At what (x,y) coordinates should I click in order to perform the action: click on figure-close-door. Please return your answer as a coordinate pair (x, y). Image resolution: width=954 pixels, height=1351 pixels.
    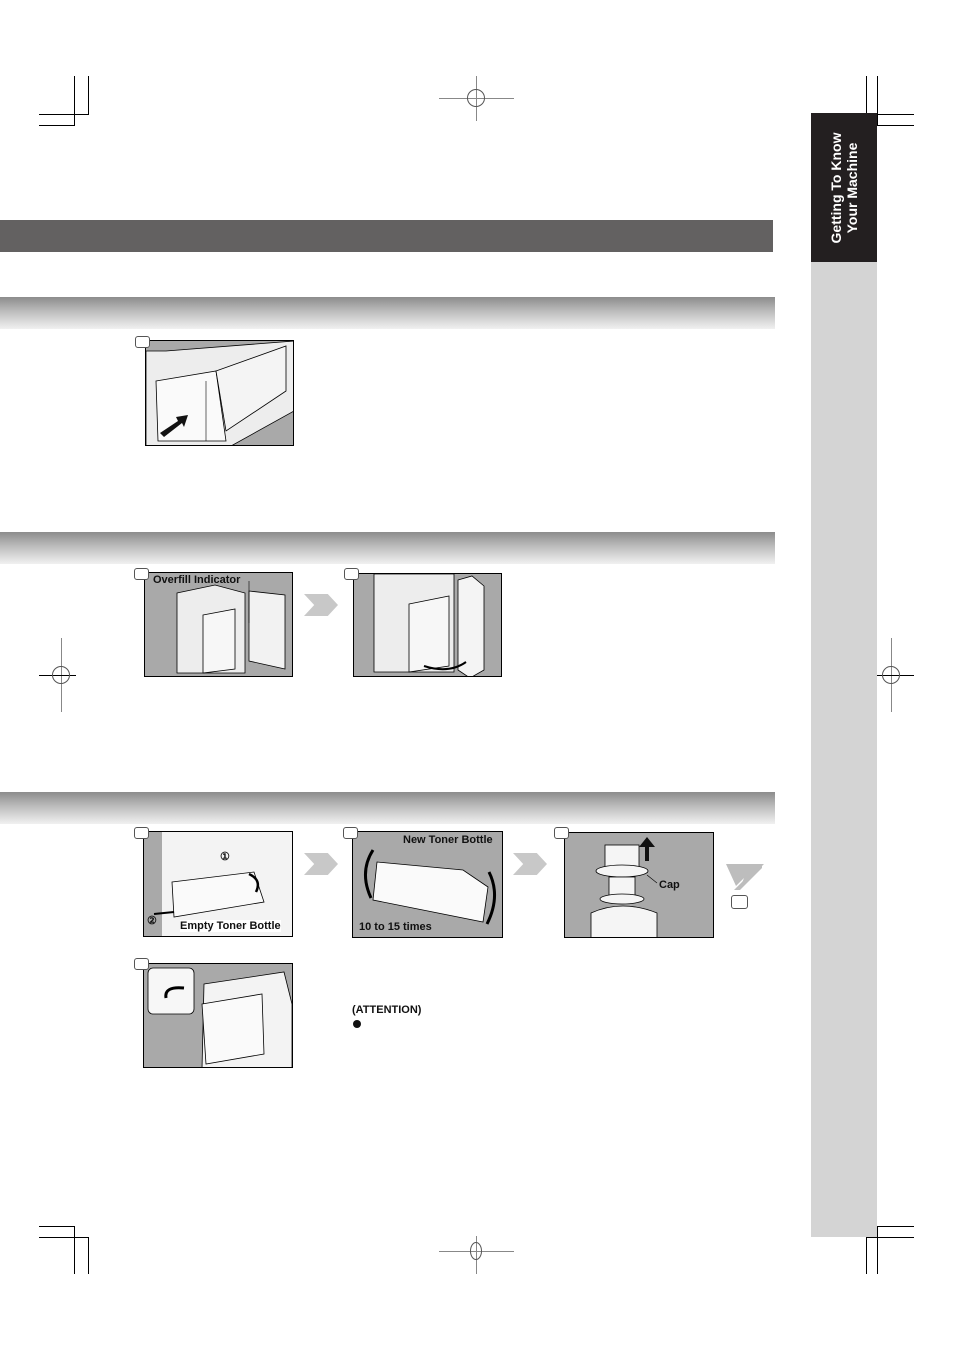
    Looking at the image, I should click on (427, 625).